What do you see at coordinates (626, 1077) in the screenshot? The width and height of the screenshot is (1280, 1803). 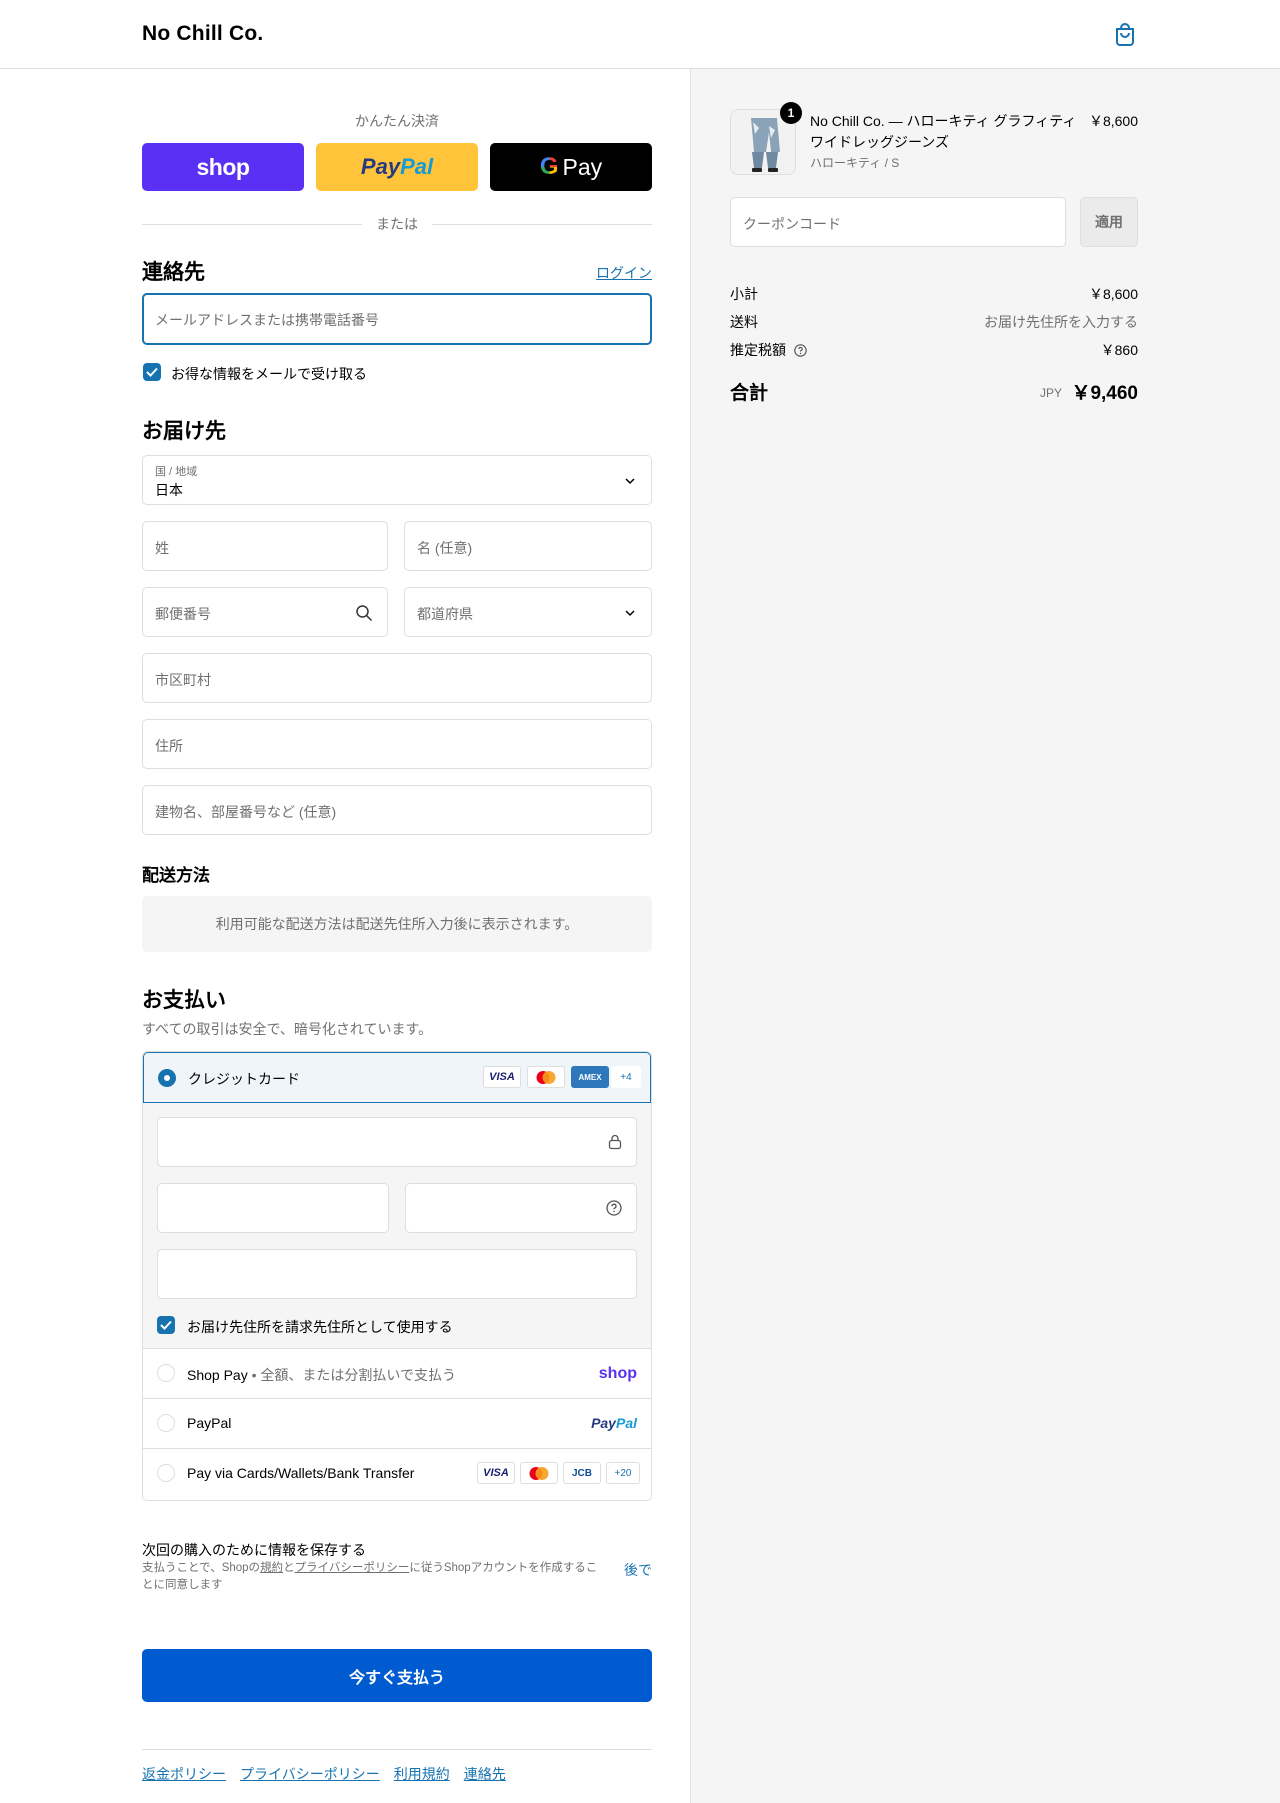 I see `more-cards-badge: +4` at bounding box center [626, 1077].